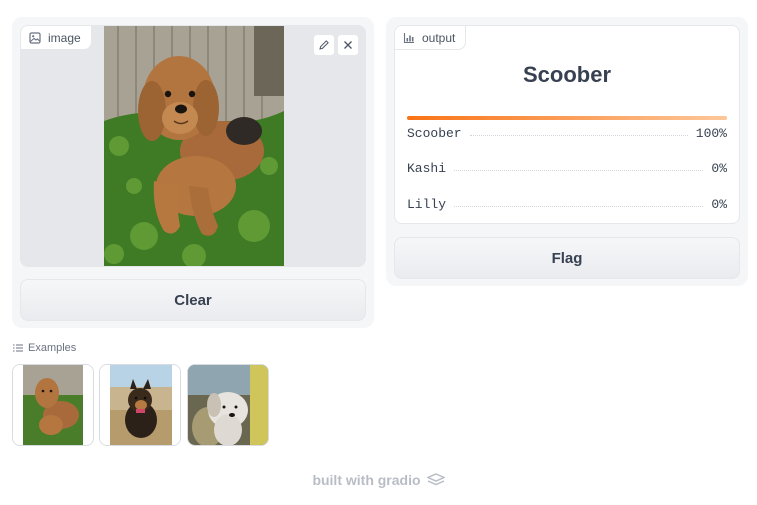 This screenshot has height=505, width=757. Describe the element at coordinates (35, 37) in the screenshot. I see `image-icon` at that location.